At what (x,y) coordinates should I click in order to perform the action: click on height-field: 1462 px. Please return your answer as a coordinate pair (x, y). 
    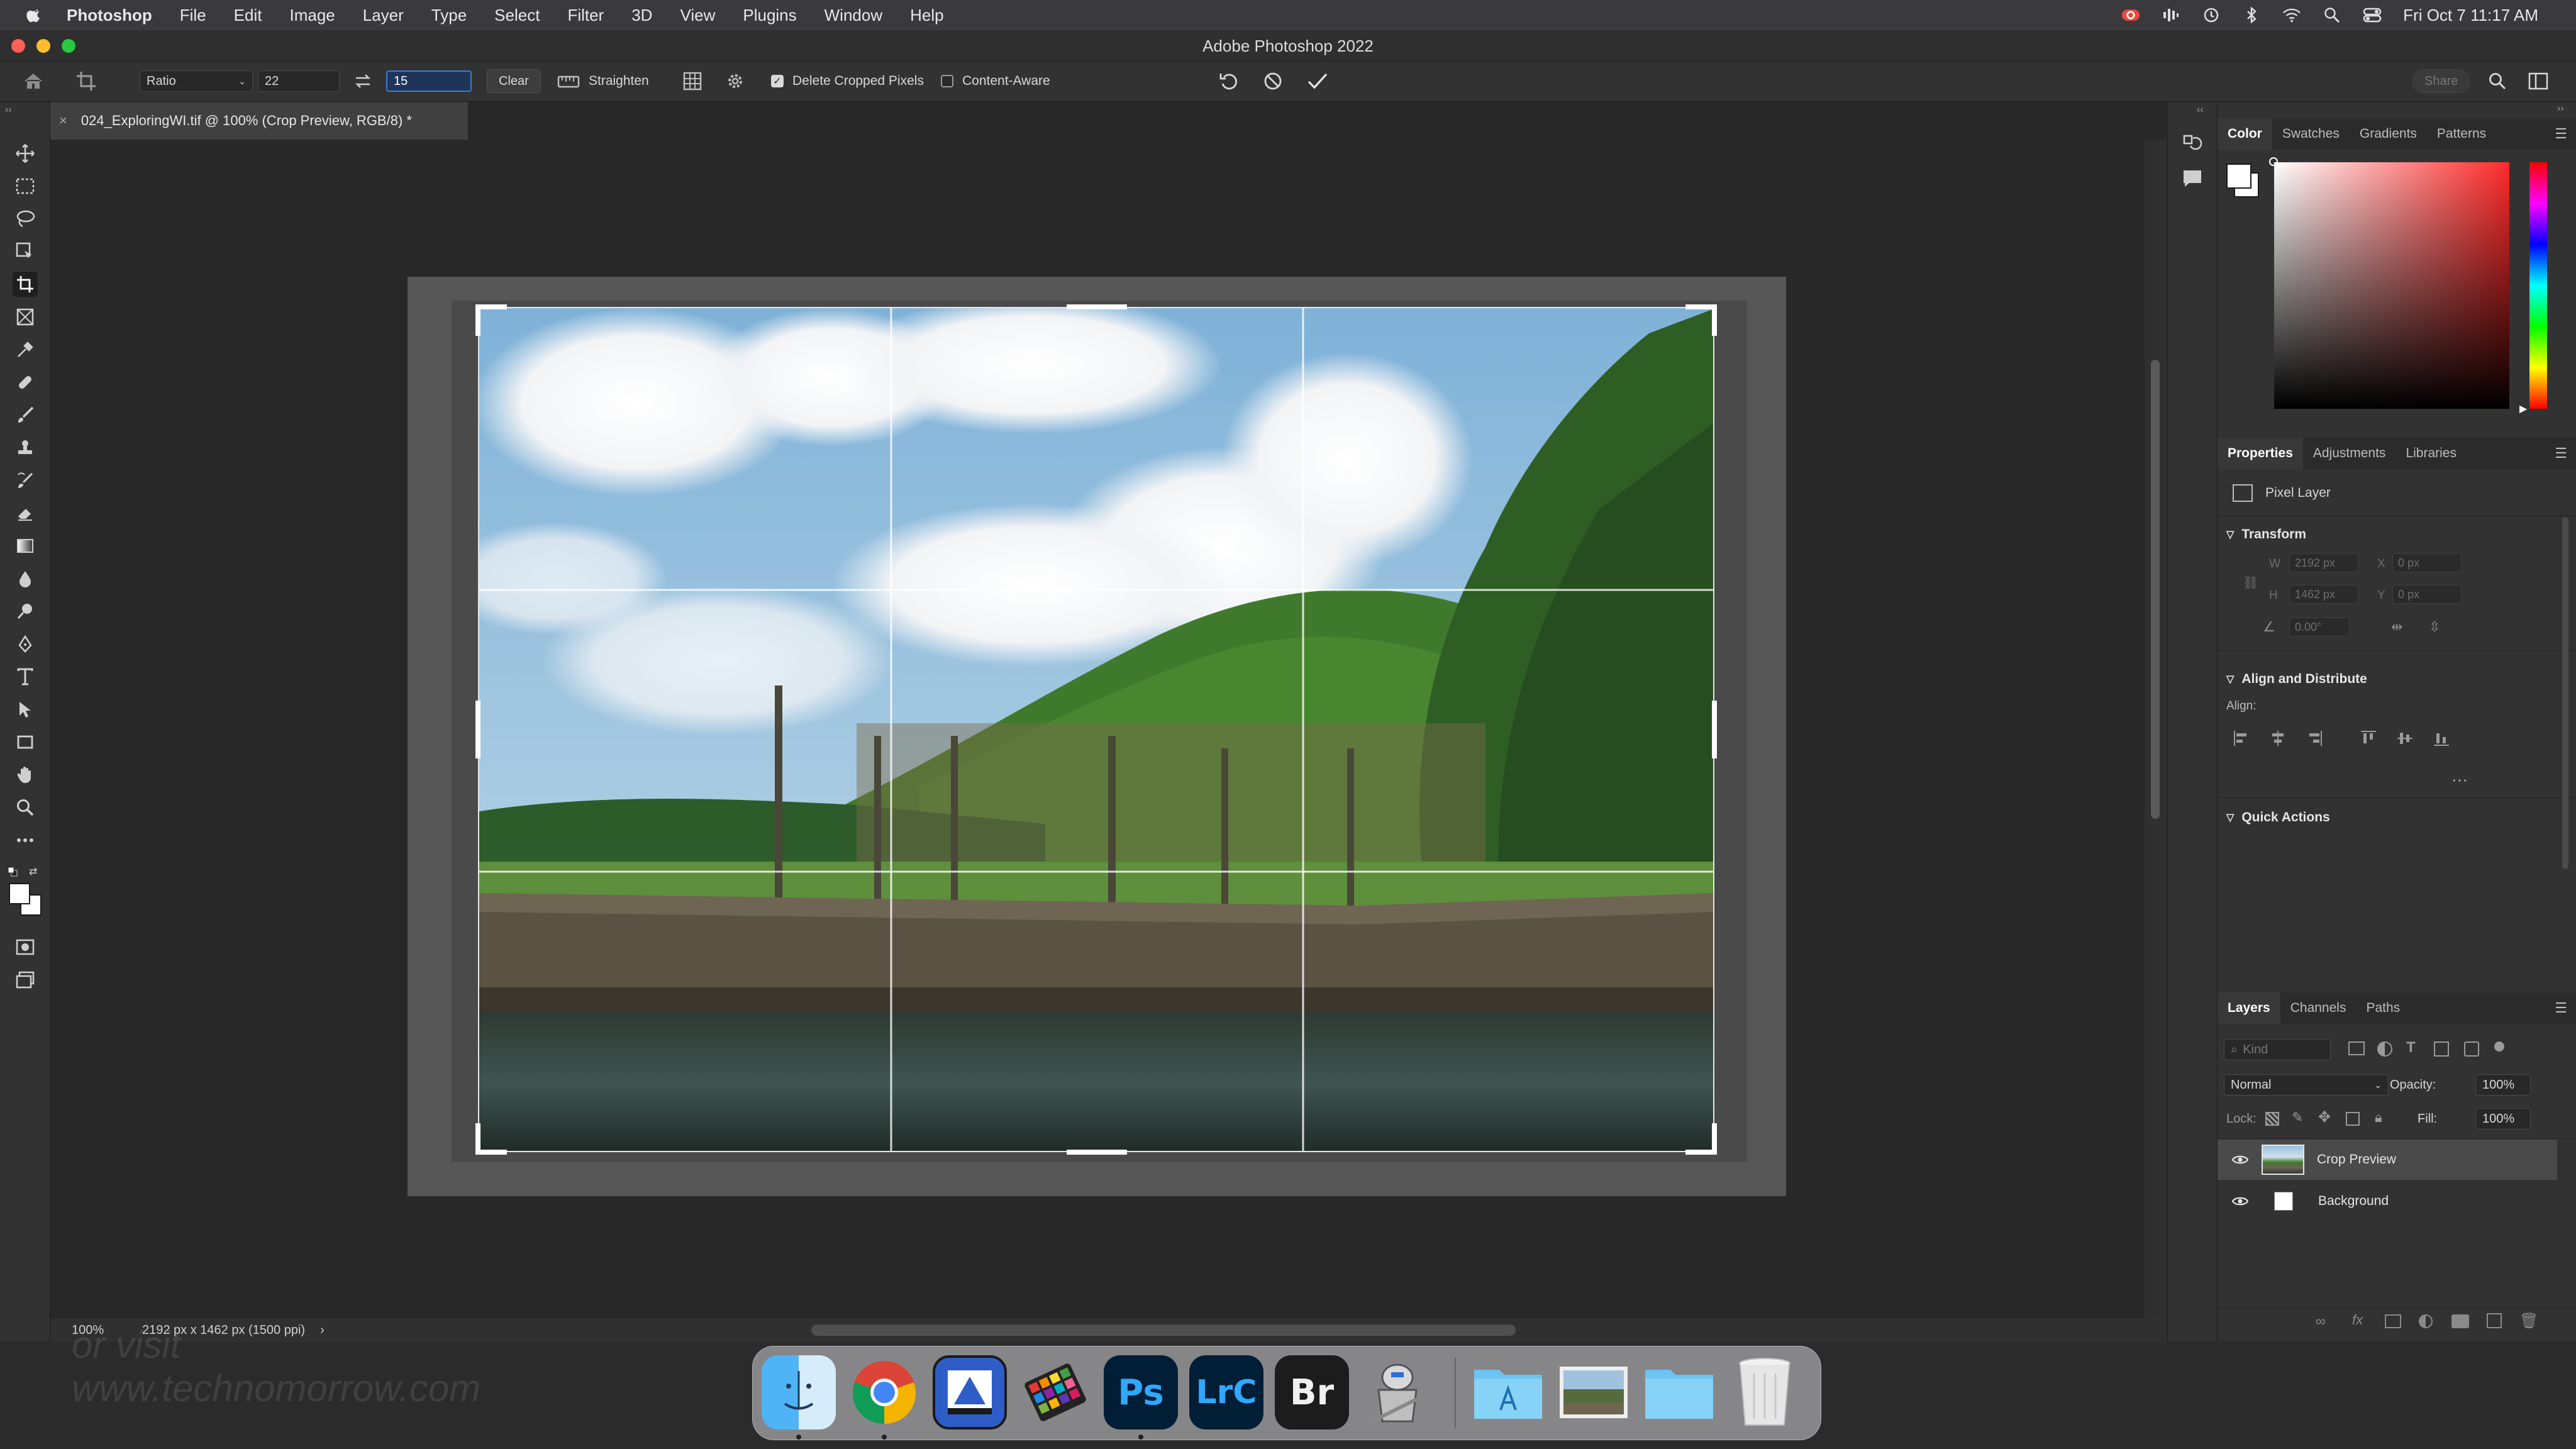
    Looking at the image, I should click on (2323, 594).